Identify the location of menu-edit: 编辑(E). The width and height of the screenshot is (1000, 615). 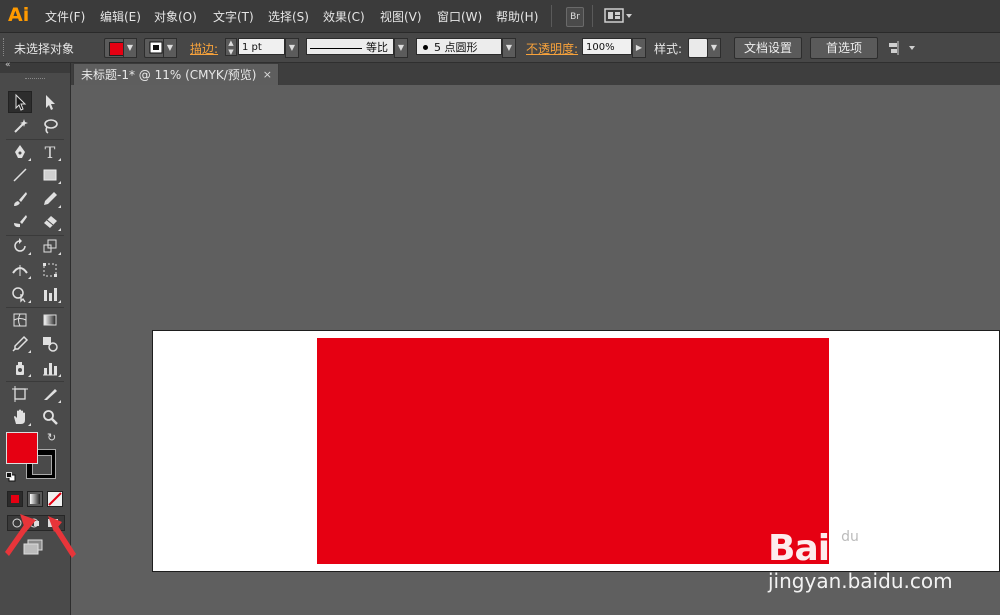
(120, 16).